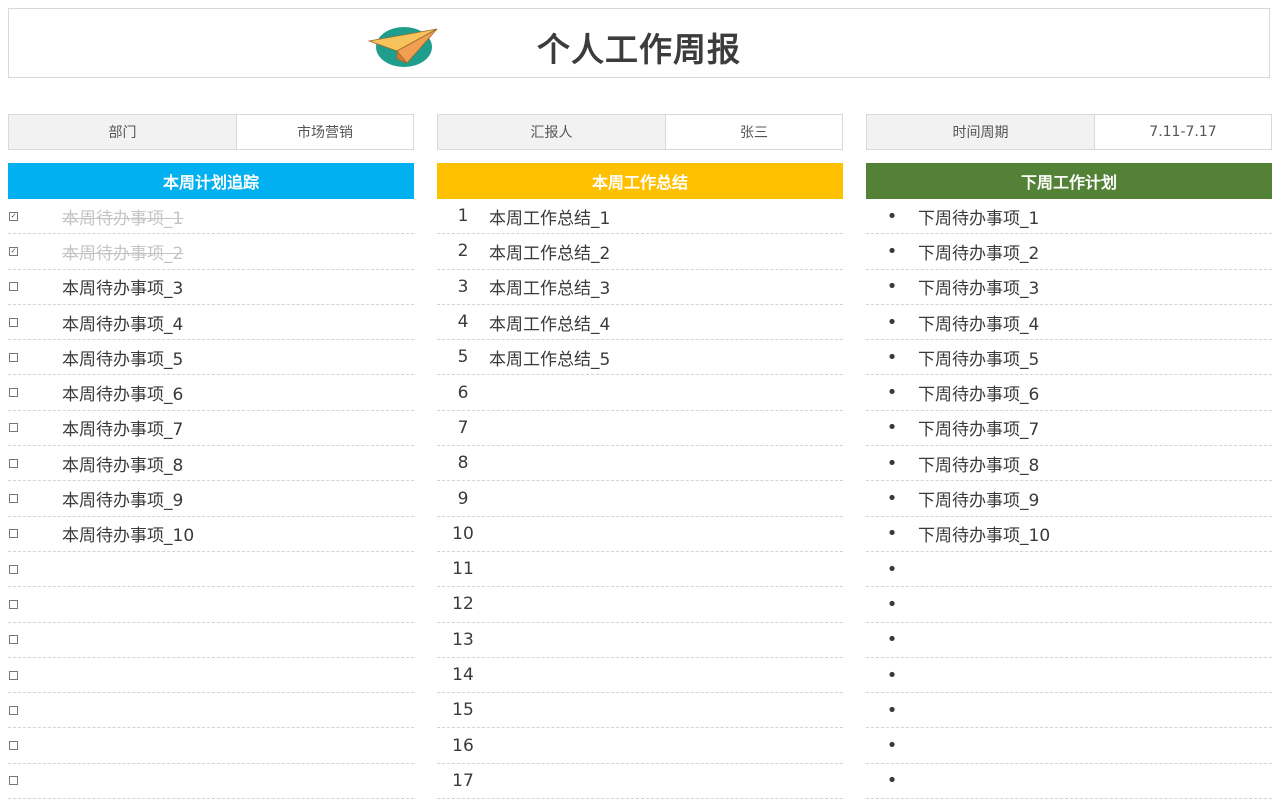 Image resolution: width=1280 pixels, height=809 pixels. Describe the element at coordinates (1069, 287) in the screenshot. I see `list-item: • 下周待办事项_3` at that location.